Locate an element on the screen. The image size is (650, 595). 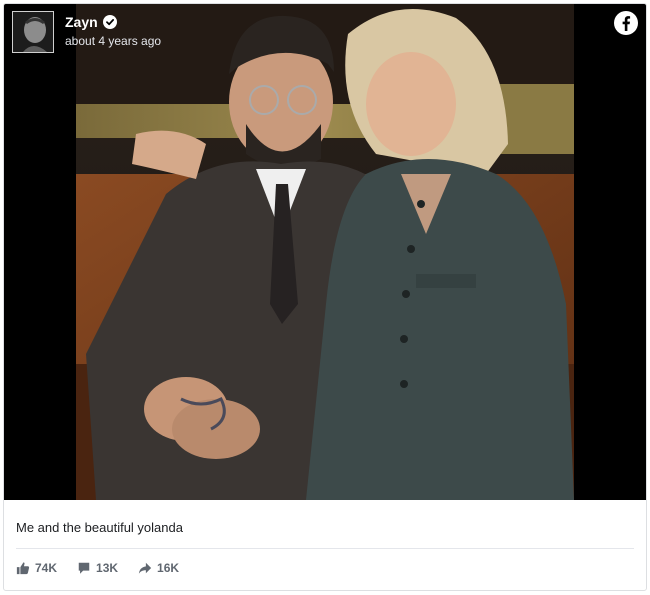
post-header: Zayn about 4 years ago is located at coordinates (325, 34).